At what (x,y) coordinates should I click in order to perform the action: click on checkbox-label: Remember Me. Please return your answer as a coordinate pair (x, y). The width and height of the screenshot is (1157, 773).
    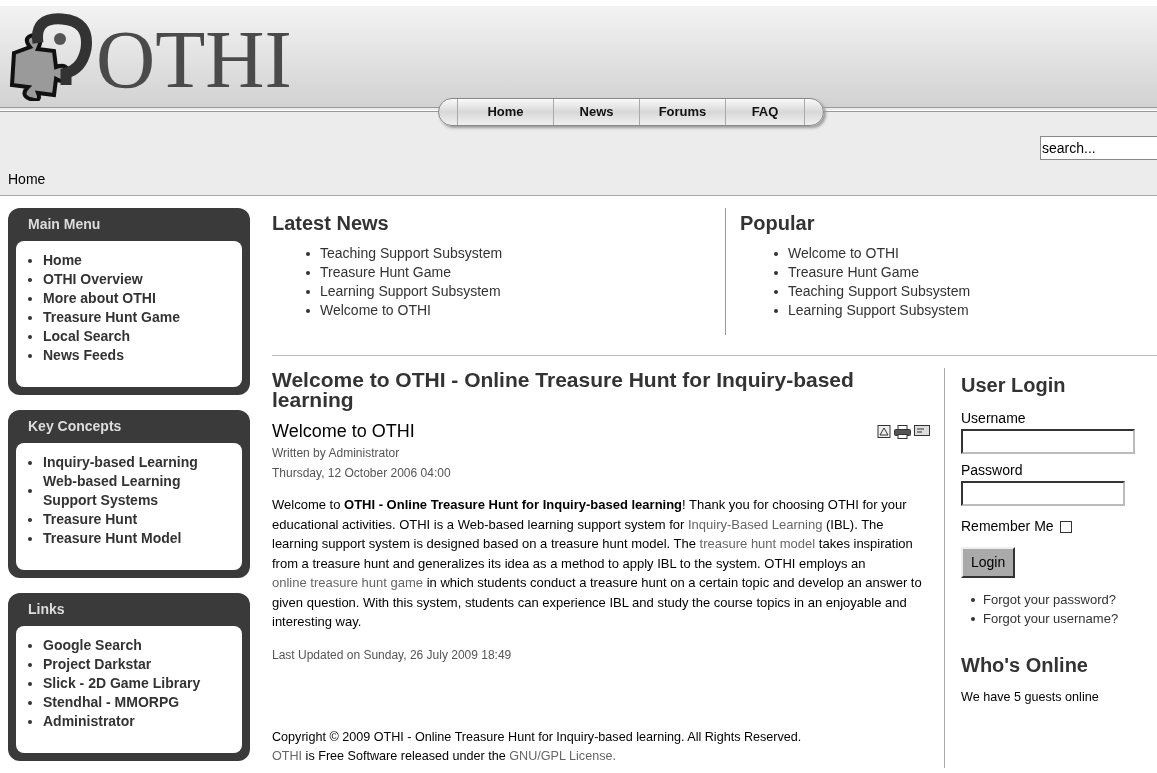
    Looking at the image, I should click on (1007, 526).